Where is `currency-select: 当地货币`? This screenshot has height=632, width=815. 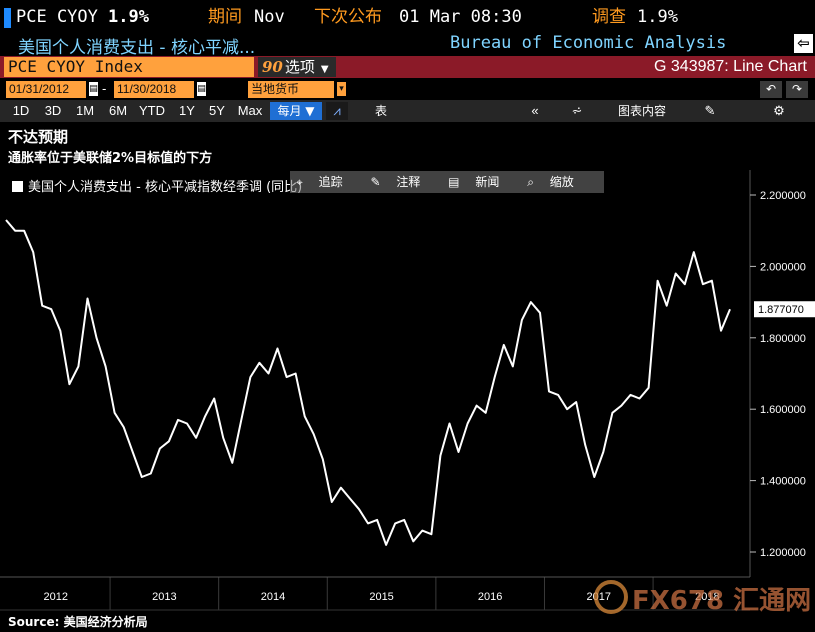
currency-select: 当地货币 is located at coordinates (291, 89).